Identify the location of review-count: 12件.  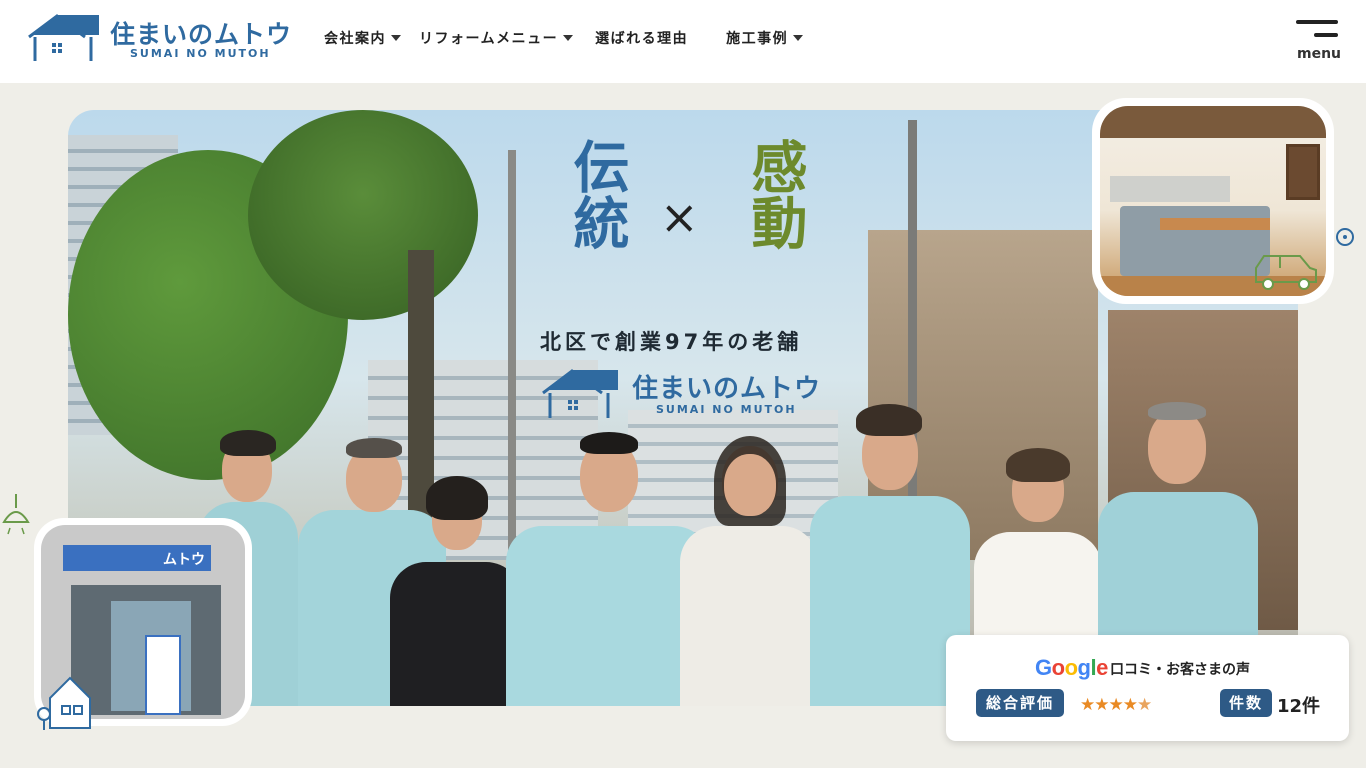
(1299, 706).